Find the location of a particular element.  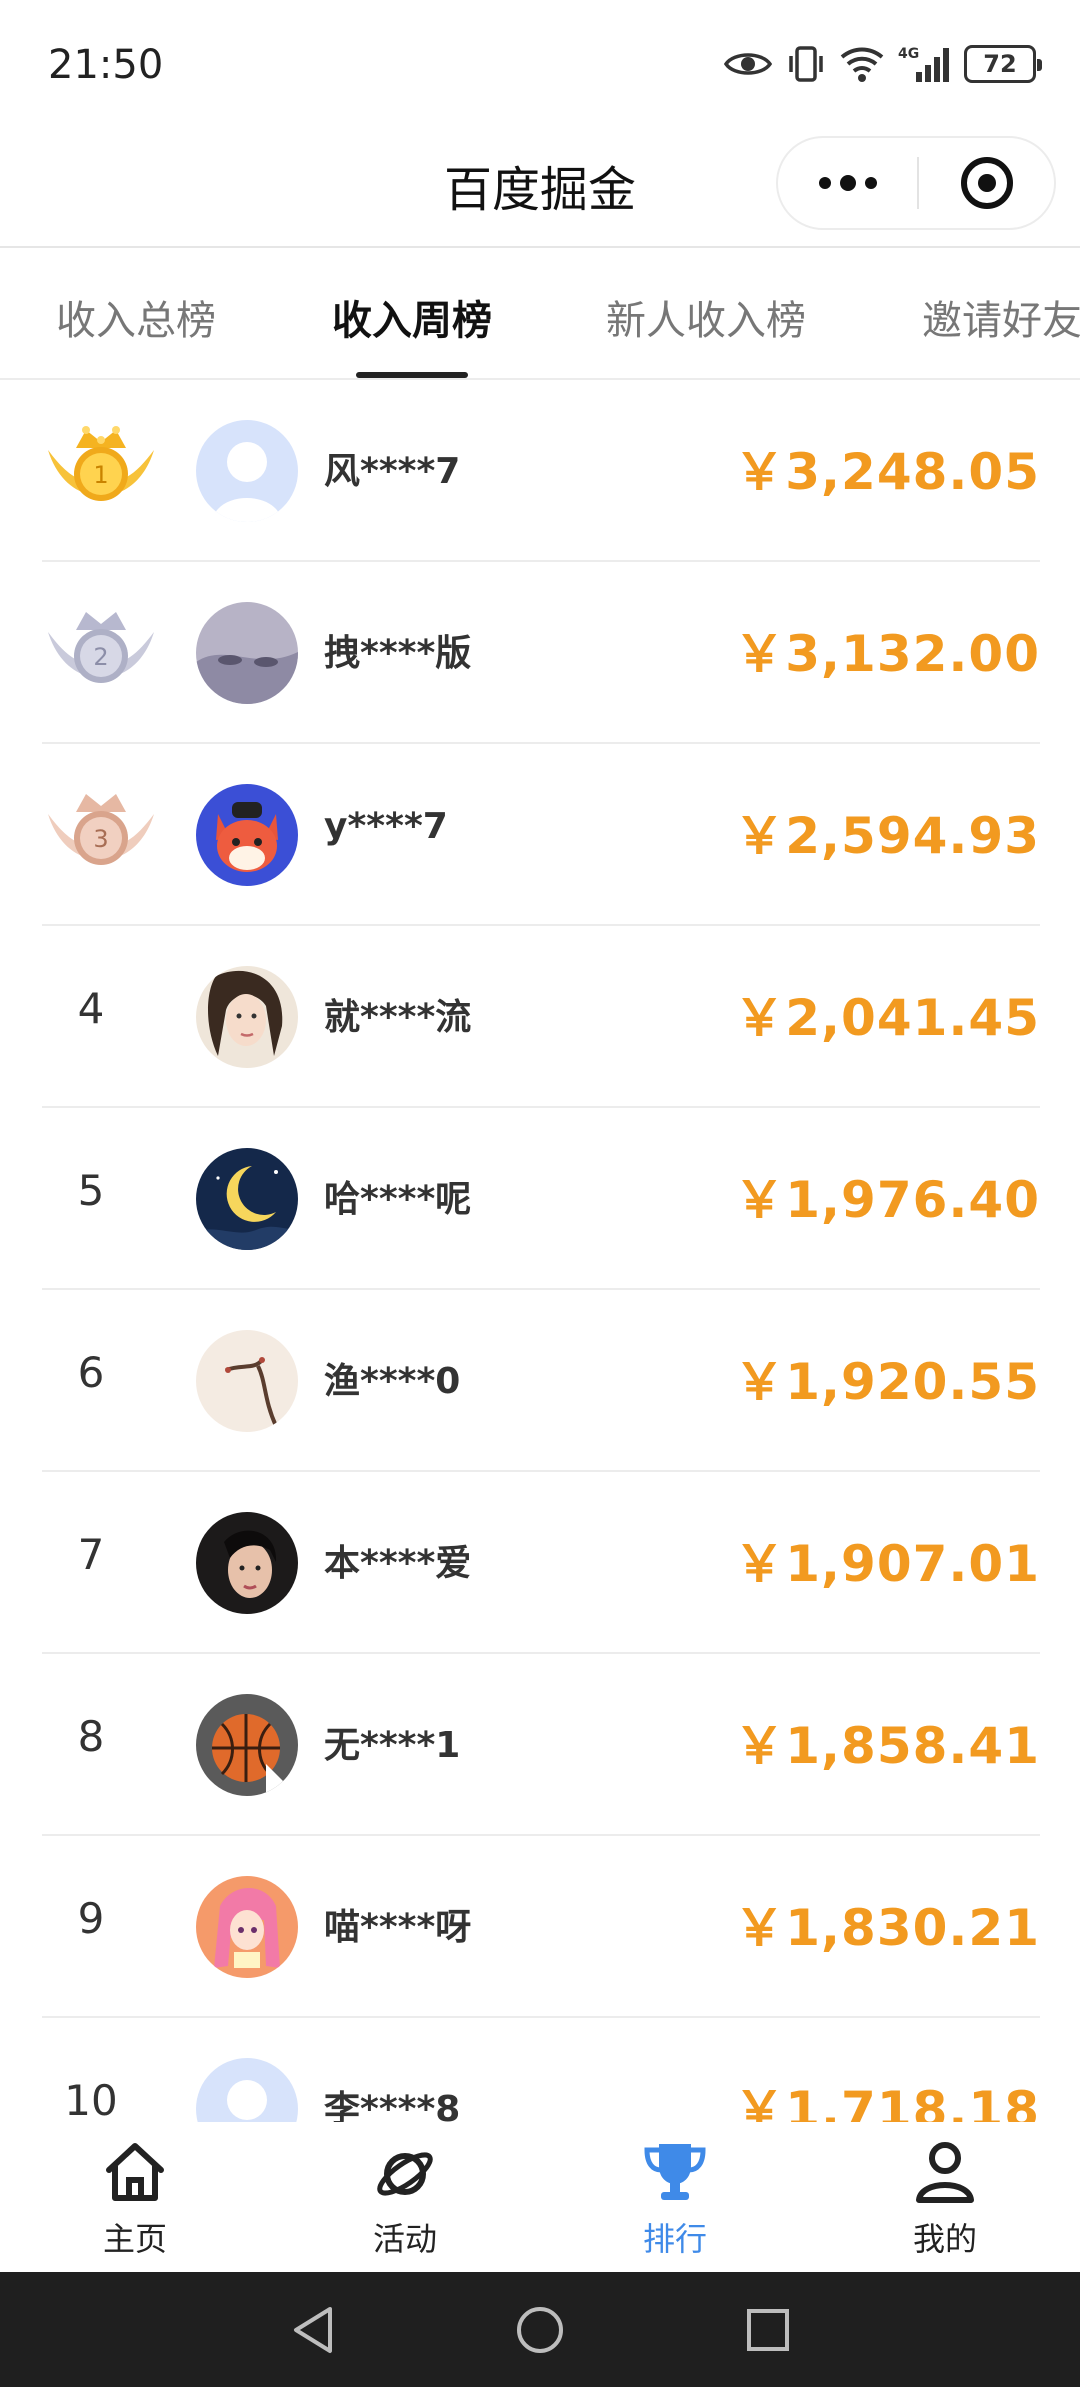

nav-mine: 我的 is located at coordinates (945, 2197).